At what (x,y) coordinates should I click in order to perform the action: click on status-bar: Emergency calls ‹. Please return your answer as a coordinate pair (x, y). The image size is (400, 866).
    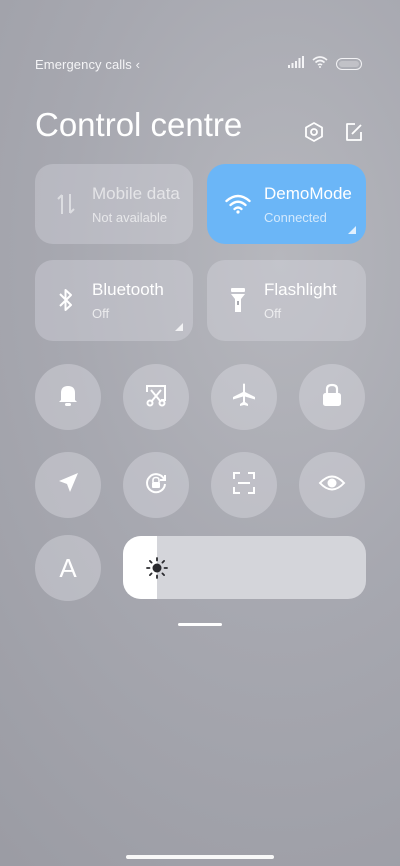
    Looking at the image, I should click on (198, 64).